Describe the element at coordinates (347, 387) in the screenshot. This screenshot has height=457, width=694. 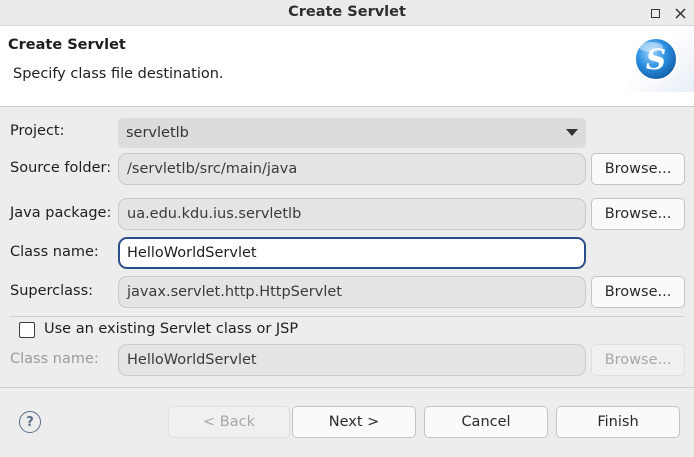
I see `footer-divider` at that location.